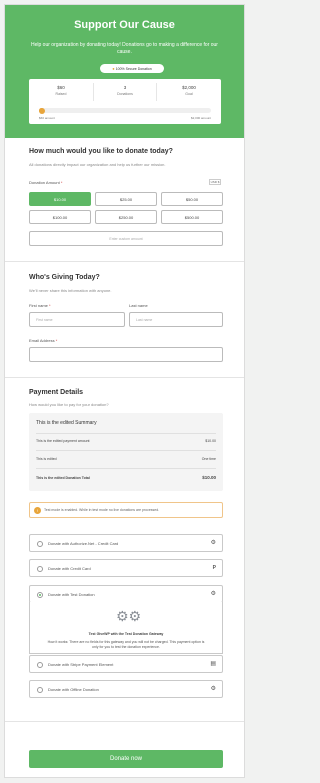  What do you see at coordinates (125, 87) in the screenshot?
I see `stat-value: 3` at bounding box center [125, 87].